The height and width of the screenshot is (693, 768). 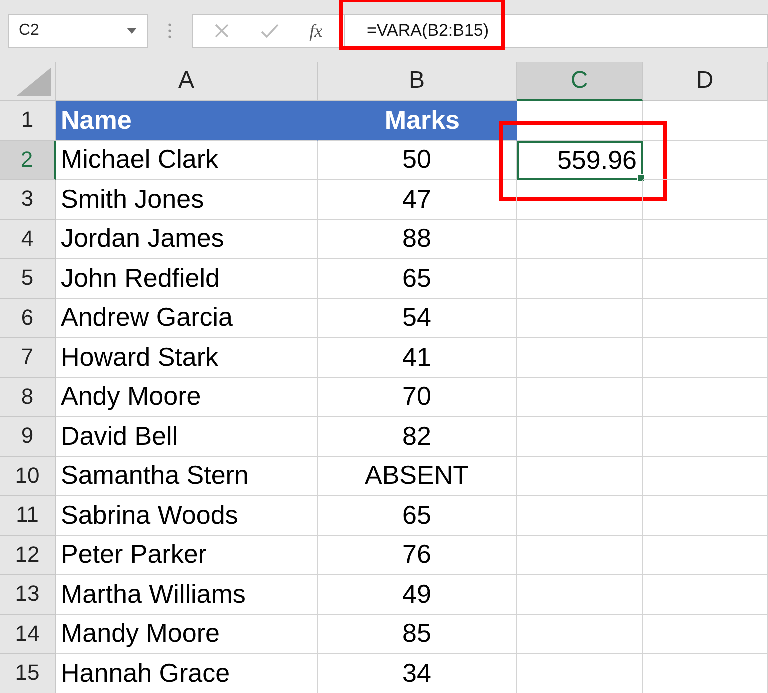 I want to click on table-cell: Michael Clark, so click(x=187, y=160).